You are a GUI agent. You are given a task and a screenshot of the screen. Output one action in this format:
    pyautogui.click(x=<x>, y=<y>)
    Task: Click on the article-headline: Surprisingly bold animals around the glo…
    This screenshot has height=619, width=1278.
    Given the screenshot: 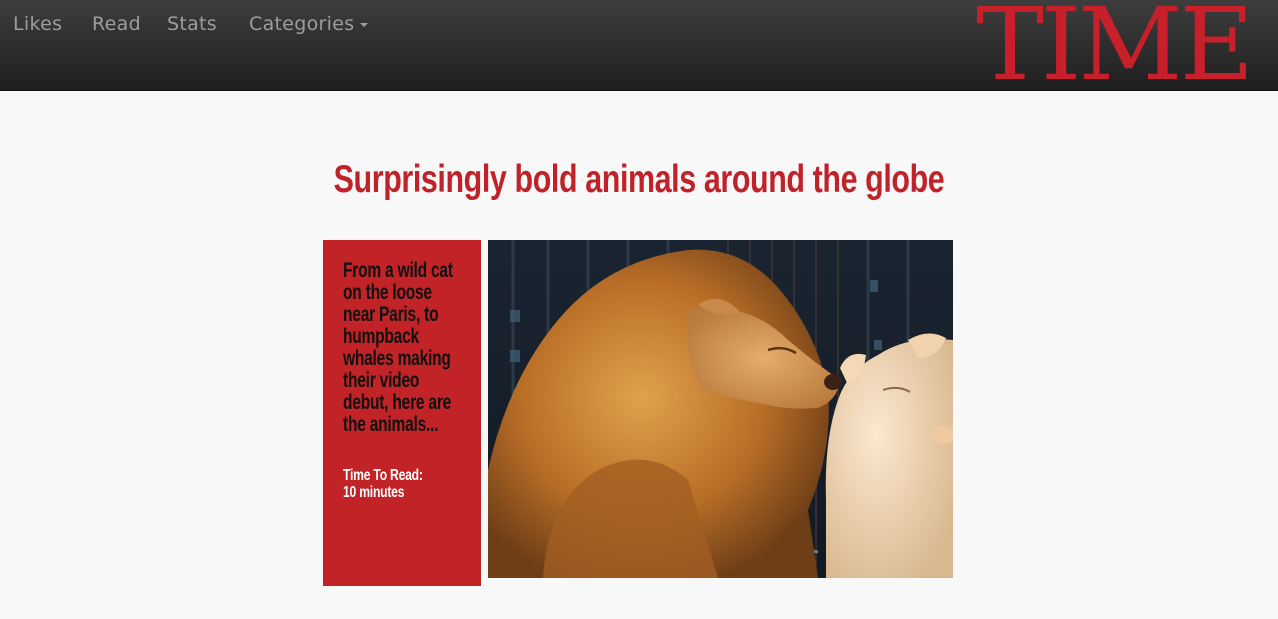 What is the action you would take?
    pyautogui.click(x=639, y=180)
    